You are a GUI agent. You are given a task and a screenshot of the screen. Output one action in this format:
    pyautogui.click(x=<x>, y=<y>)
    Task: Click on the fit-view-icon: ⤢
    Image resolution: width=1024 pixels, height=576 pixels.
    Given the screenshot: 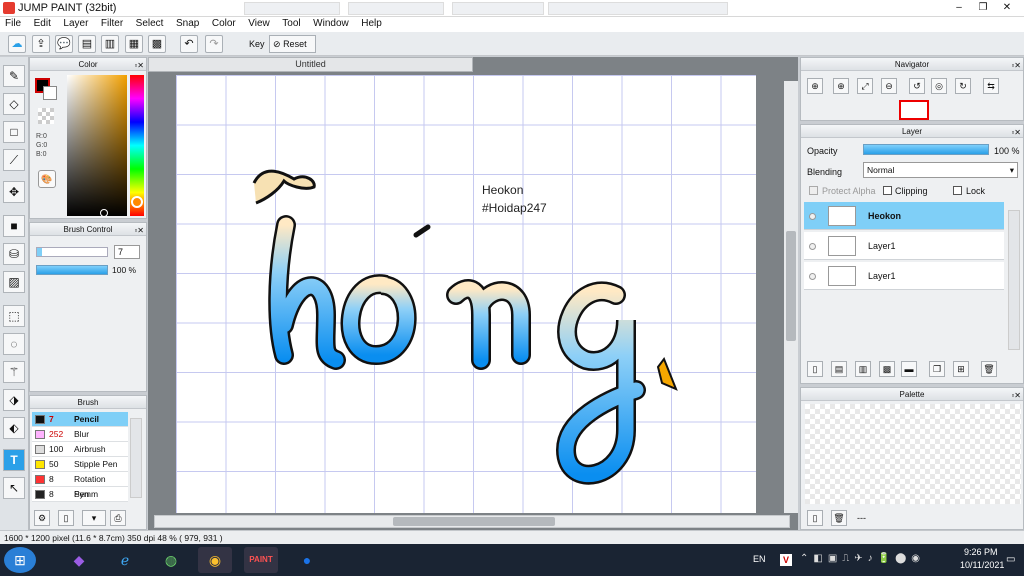 What is the action you would take?
    pyautogui.click(x=865, y=86)
    